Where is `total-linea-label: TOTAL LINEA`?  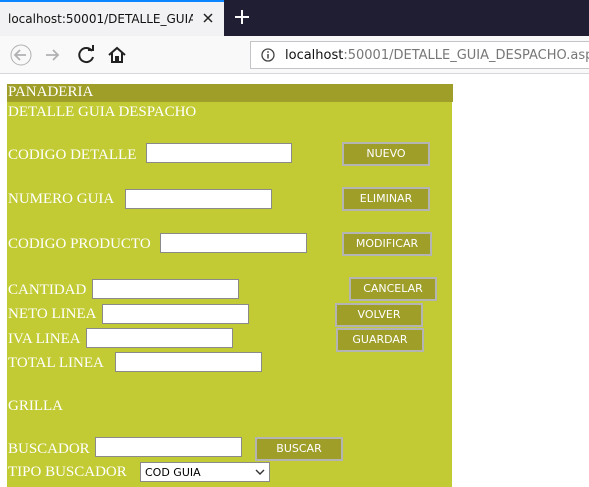
total-linea-label: TOTAL LINEA is located at coordinates (56, 363).